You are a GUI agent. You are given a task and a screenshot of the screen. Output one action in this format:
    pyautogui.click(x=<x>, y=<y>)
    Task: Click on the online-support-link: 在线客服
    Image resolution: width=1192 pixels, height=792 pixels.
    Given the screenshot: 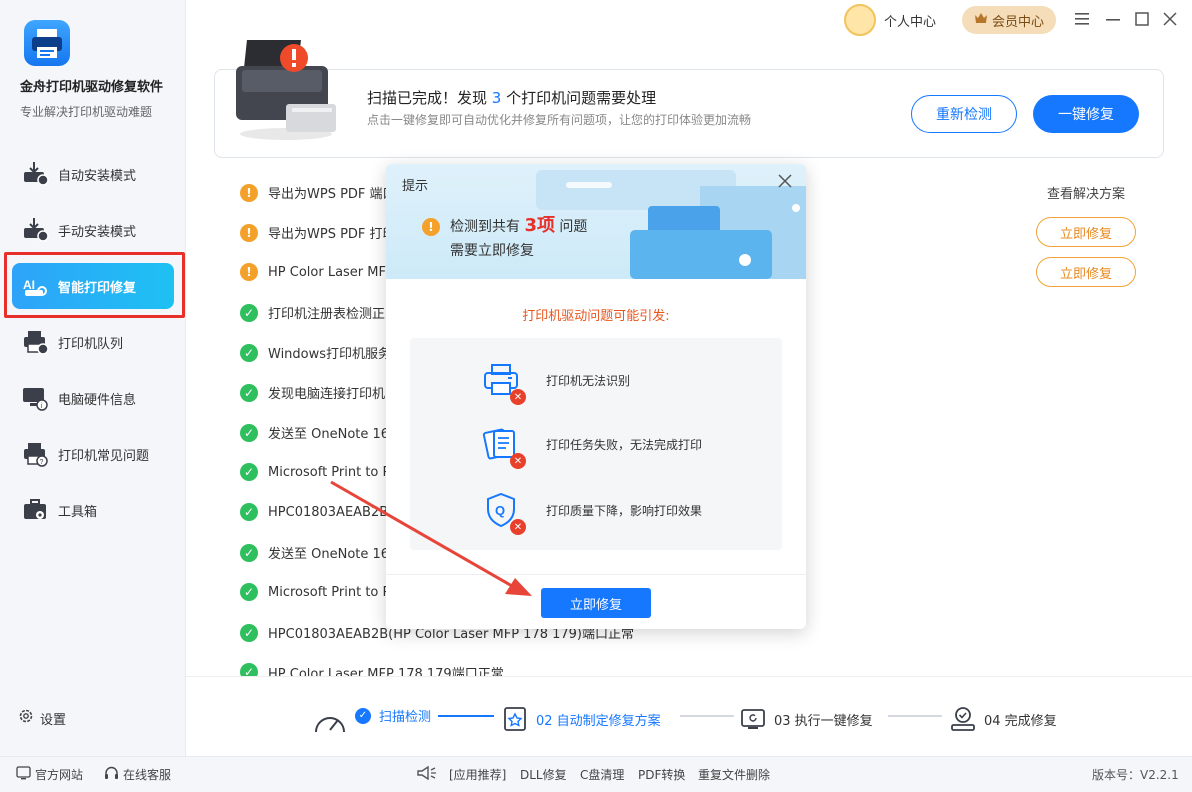 What is the action you would take?
    pyautogui.click(x=137, y=774)
    